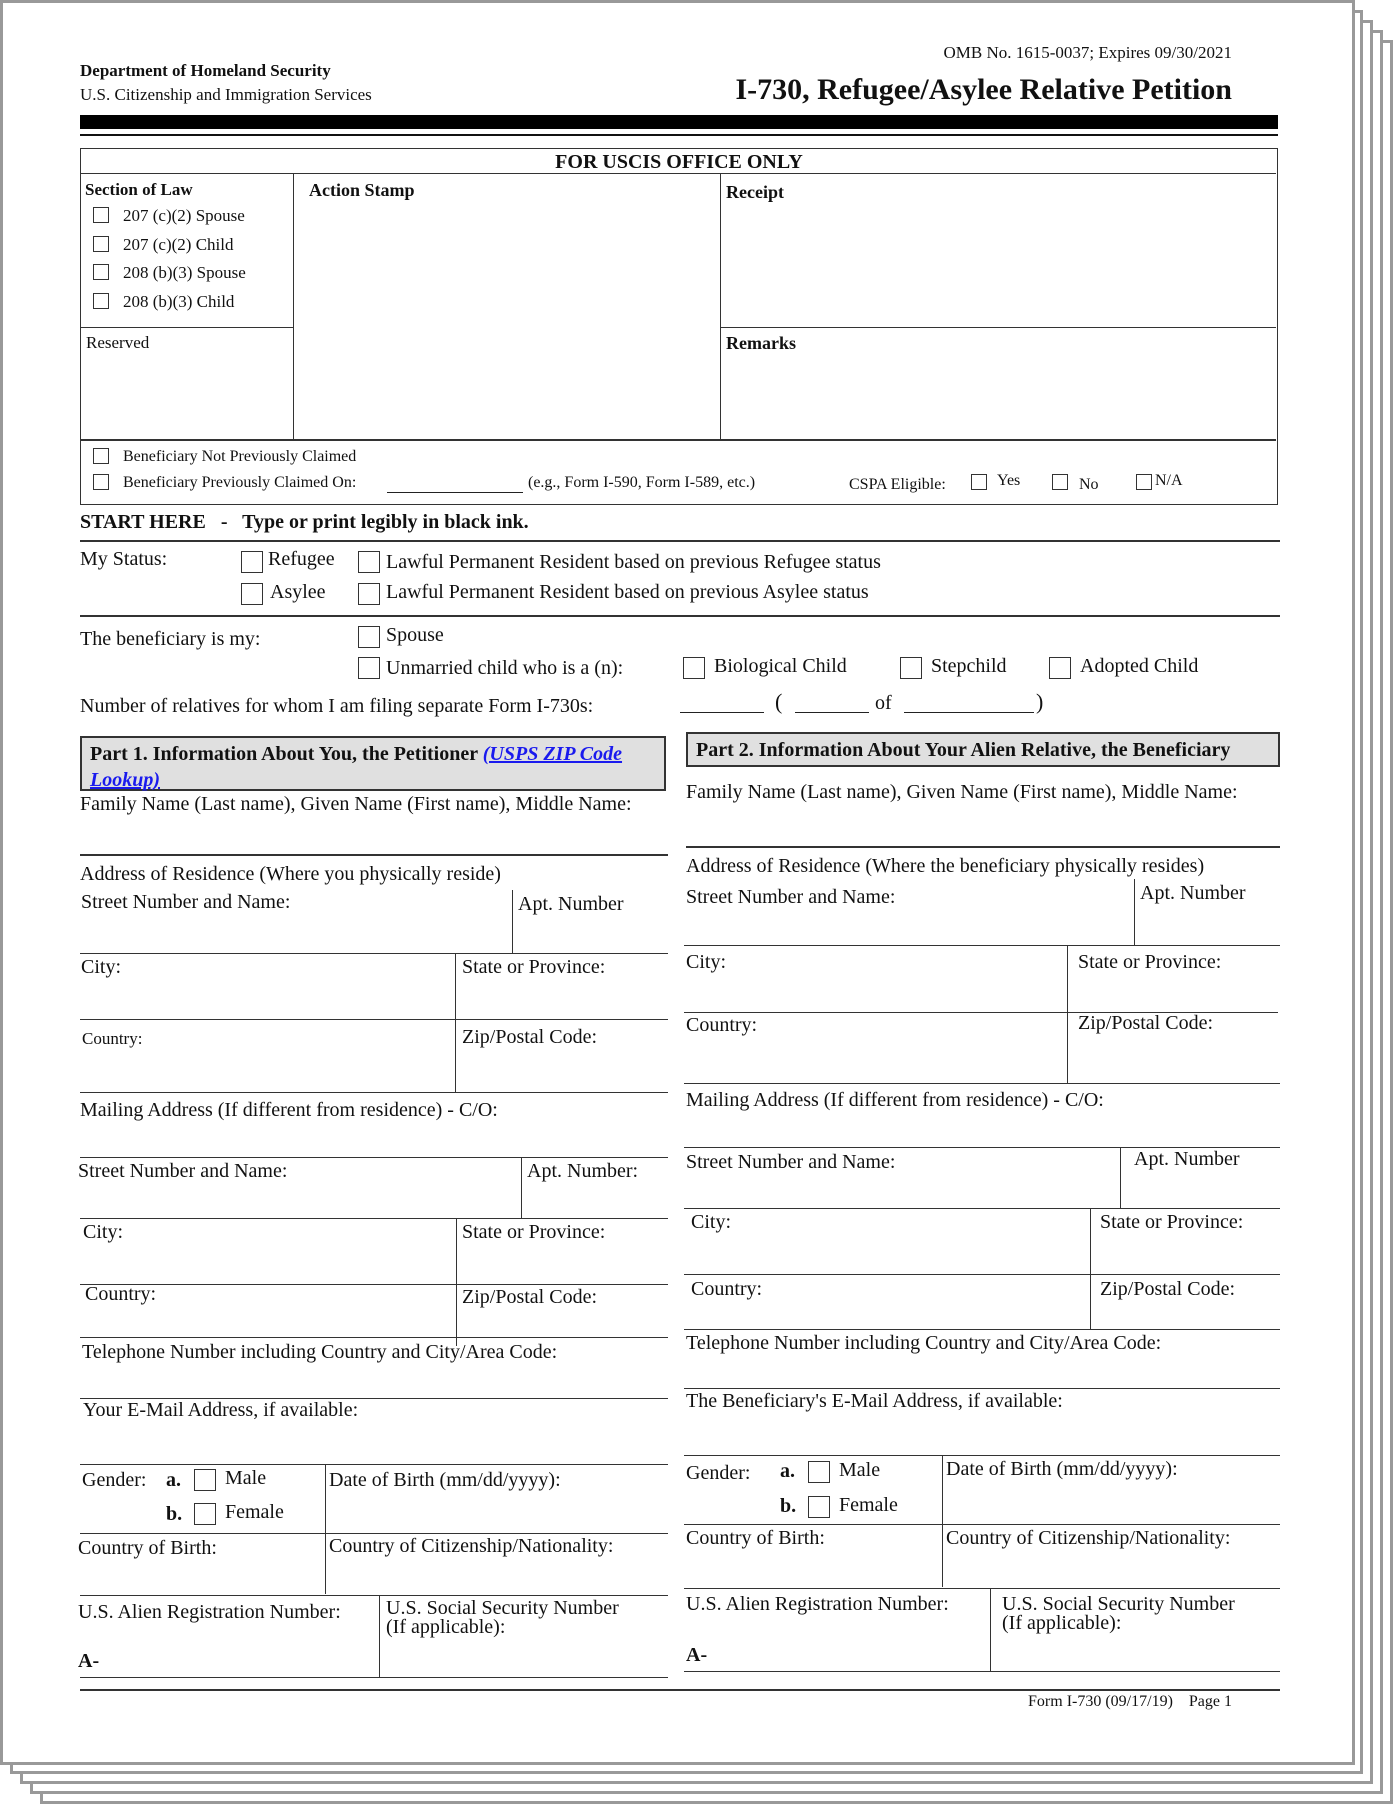 Image resolution: width=1393 pixels, height=1804 pixels. Describe the element at coordinates (252, 594) in the screenshot. I see `checkbox-status-asylee` at that location.